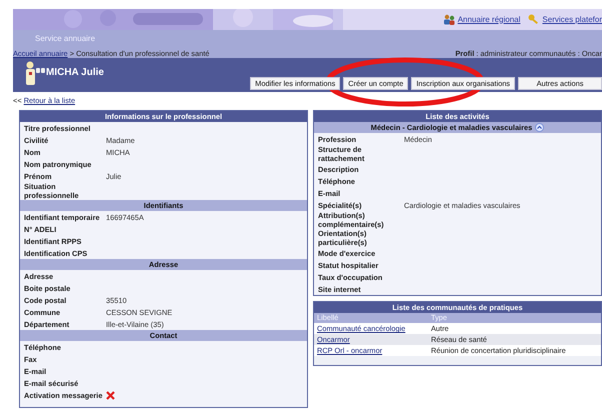 Image resolution: width=602 pixels, height=411 pixels. Describe the element at coordinates (539, 127) in the screenshot. I see `collapse-icon` at that location.